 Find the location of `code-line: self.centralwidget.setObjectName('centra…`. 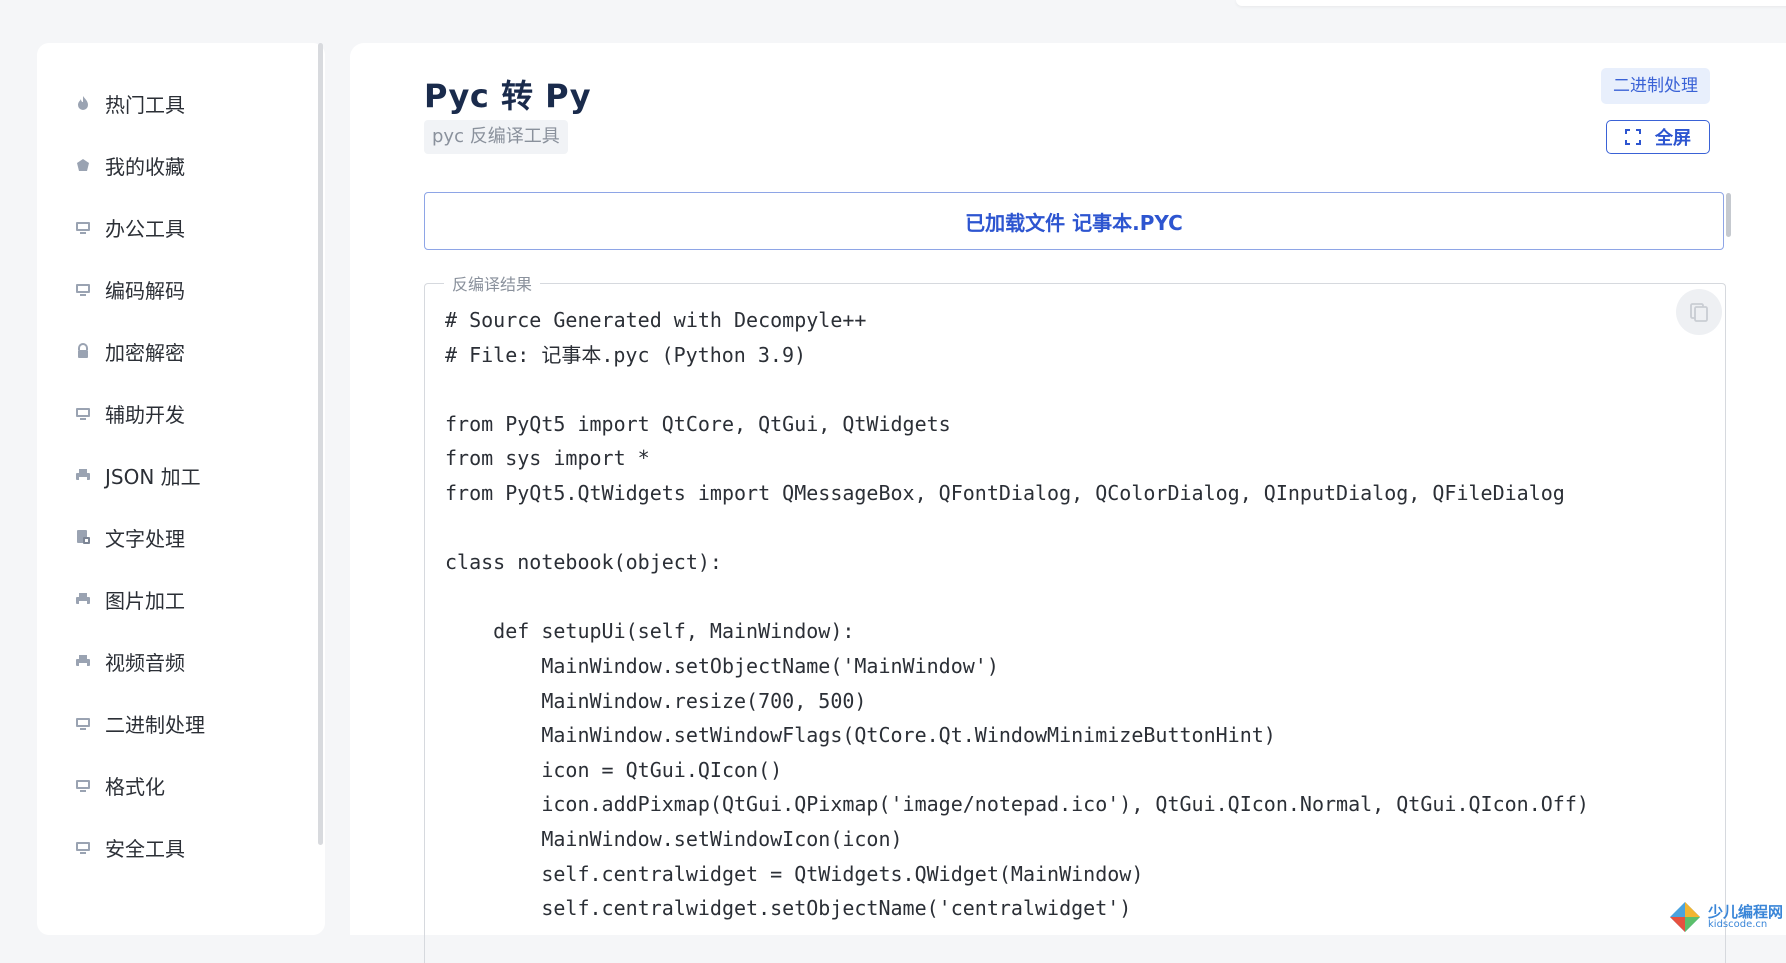

code-line: self.centralwidget.setObjectName('centra… is located at coordinates (788, 908).